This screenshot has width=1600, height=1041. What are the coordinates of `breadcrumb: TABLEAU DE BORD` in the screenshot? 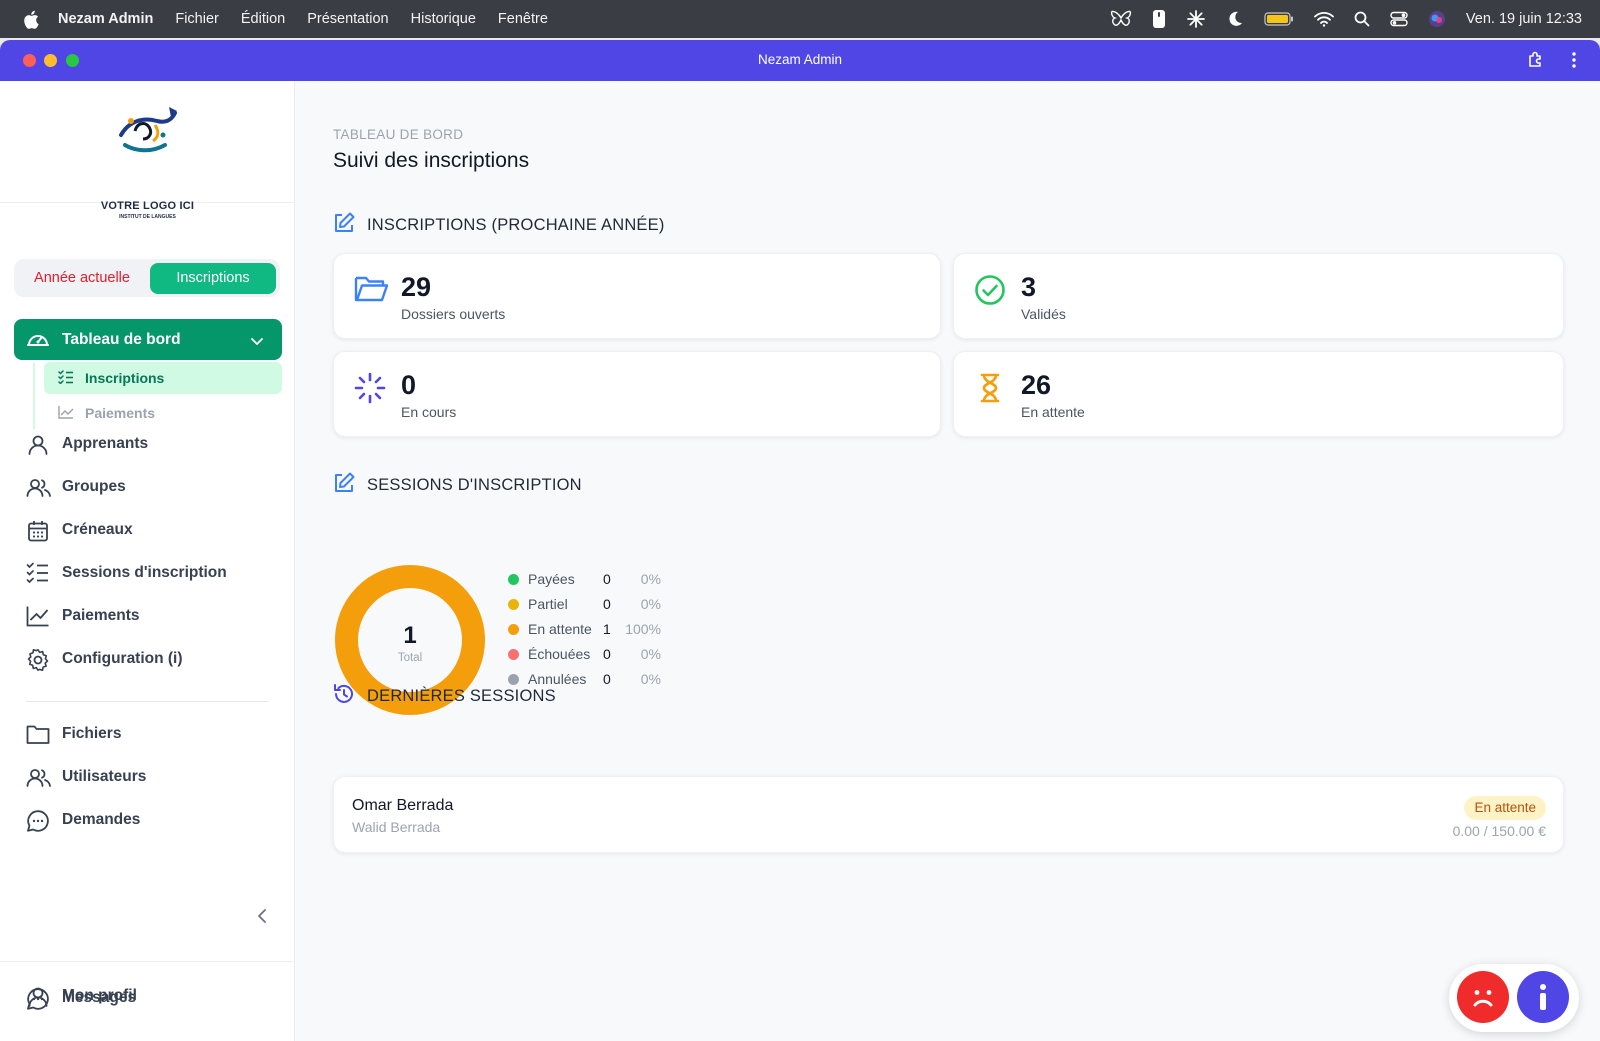 It's located at (398, 134).